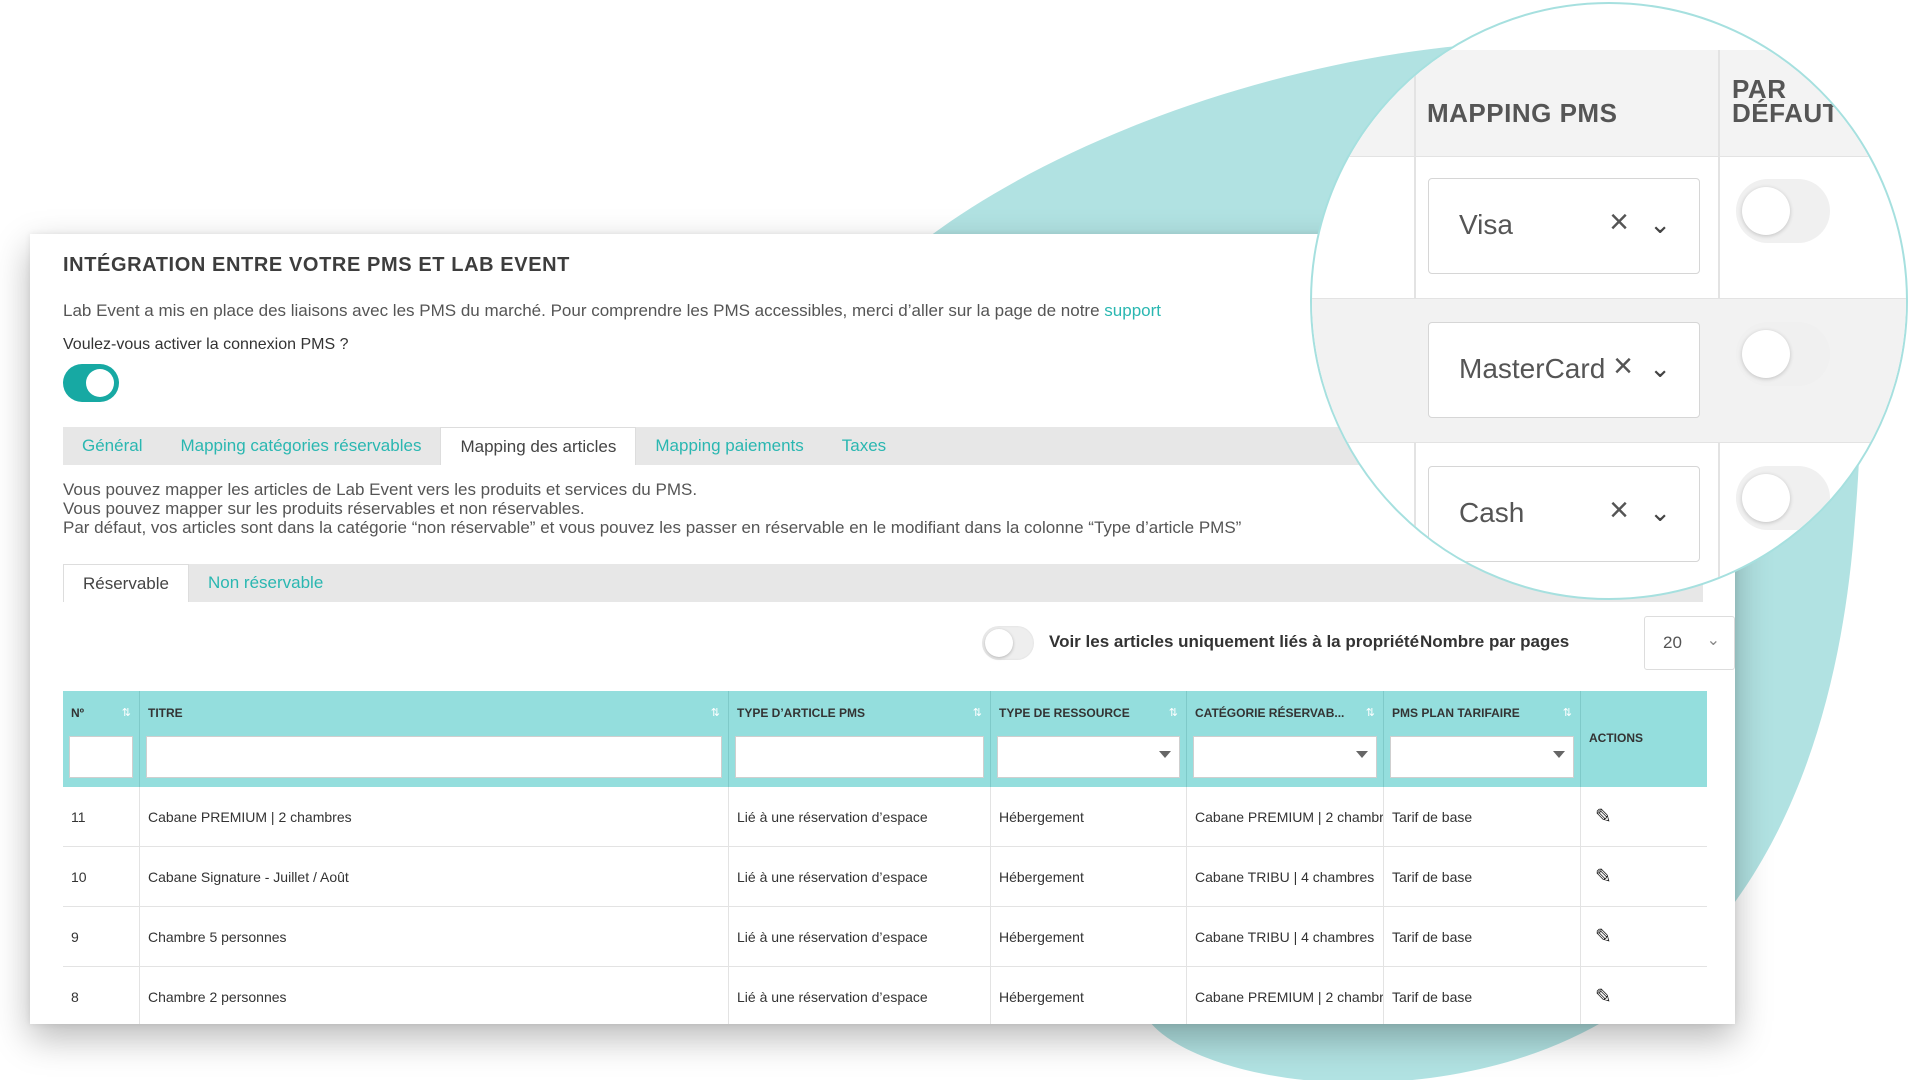 Image resolution: width=1920 pixels, height=1080 pixels. I want to click on support-link: support, so click(1132, 310).